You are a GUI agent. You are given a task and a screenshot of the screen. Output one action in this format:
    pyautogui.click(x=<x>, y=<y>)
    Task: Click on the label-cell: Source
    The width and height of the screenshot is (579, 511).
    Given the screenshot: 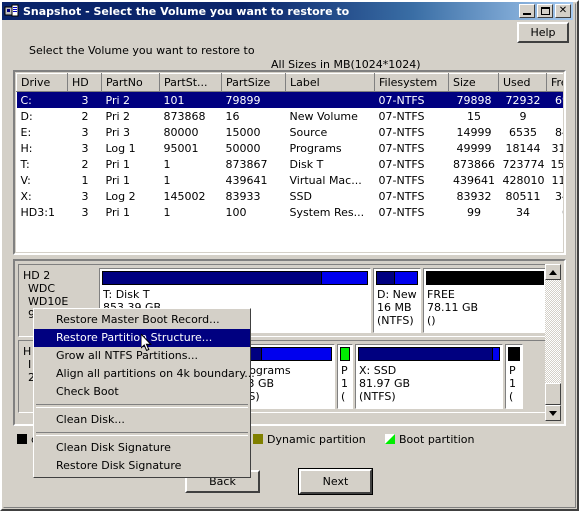 What is the action you would take?
    pyautogui.click(x=308, y=132)
    